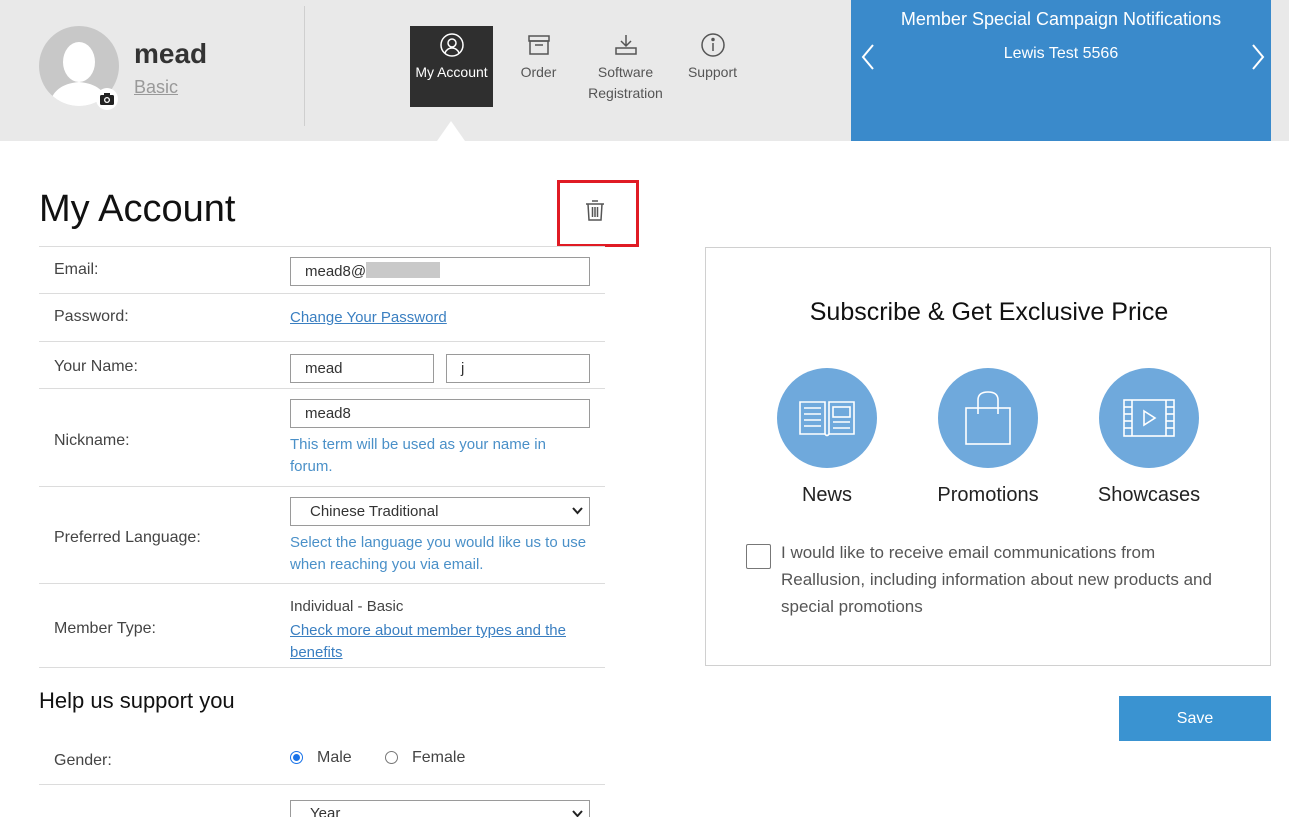  What do you see at coordinates (439, 757) in the screenshot?
I see `gender-female-label: Female` at bounding box center [439, 757].